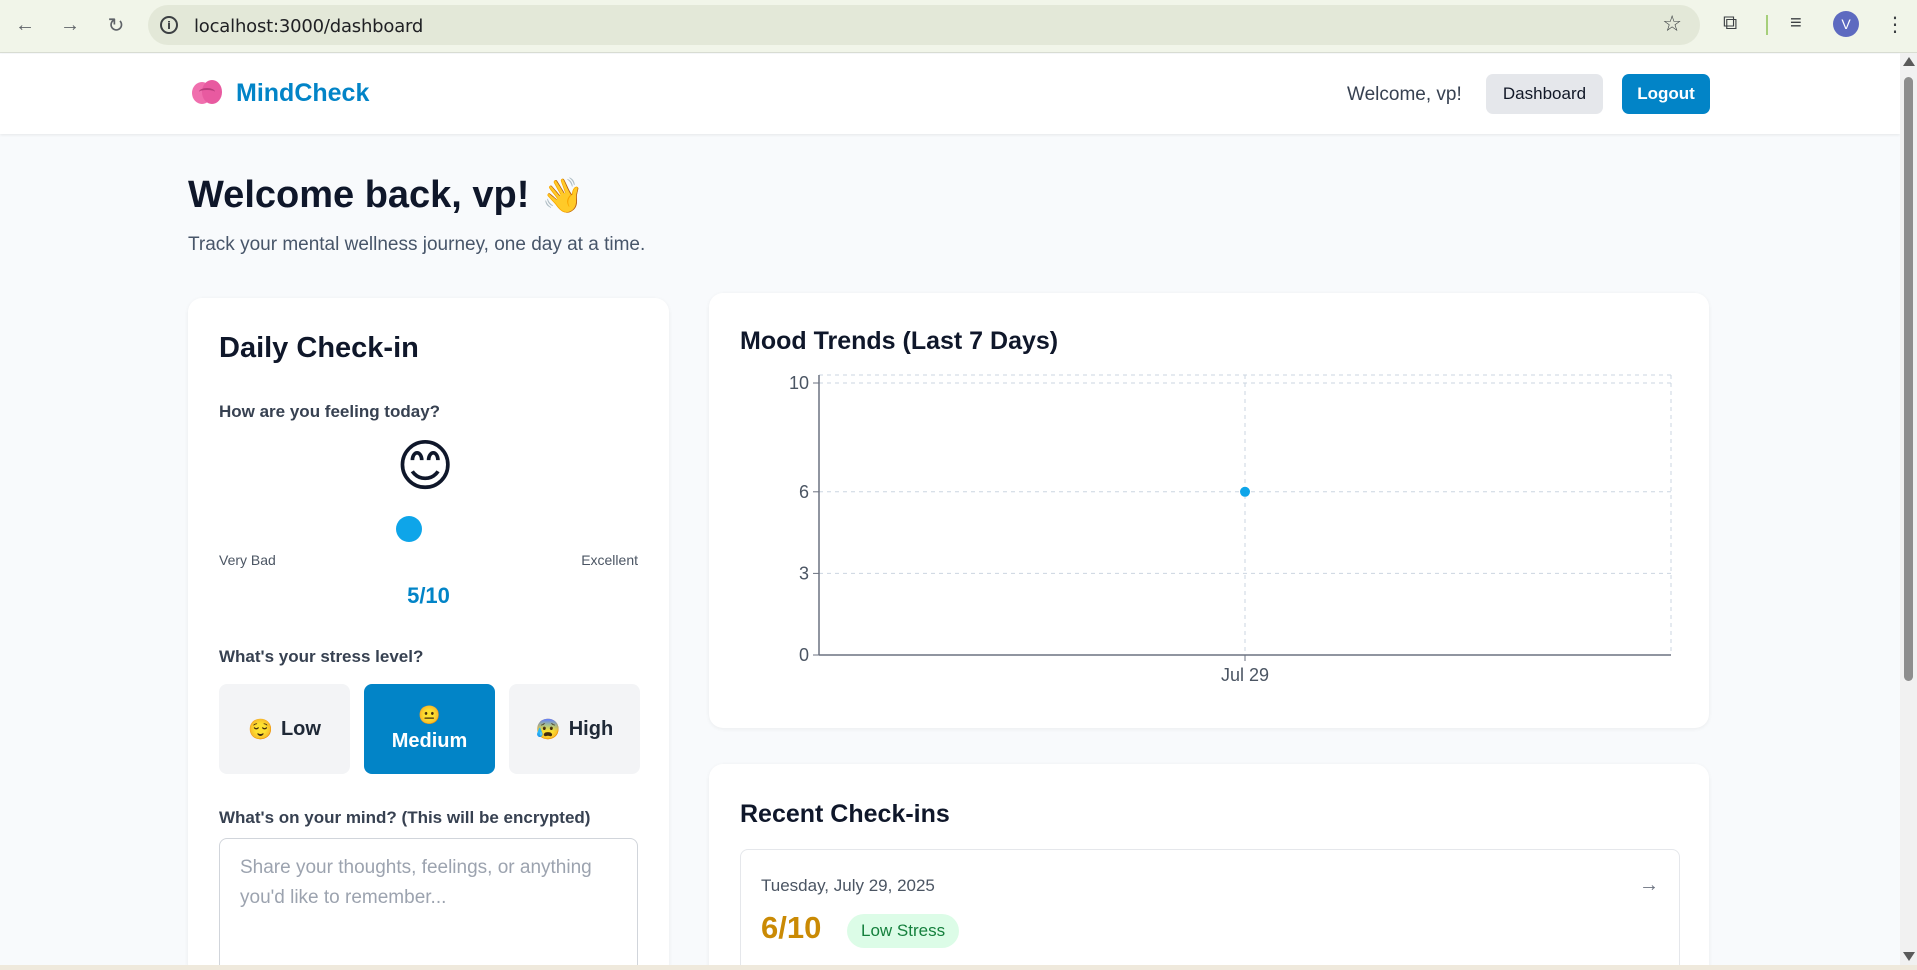 The height and width of the screenshot is (970, 1917). I want to click on mood-trend-chart: 0 3 6 10 Jul 29, so click(1230, 529).